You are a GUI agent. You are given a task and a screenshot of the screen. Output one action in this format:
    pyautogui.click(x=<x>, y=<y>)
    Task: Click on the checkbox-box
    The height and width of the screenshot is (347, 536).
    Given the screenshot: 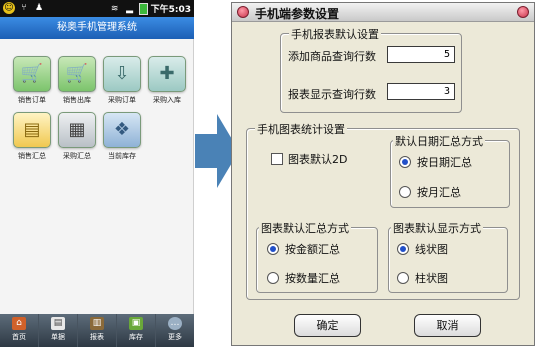 What is the action you would take?
    pyautogui.click(x=277, y=159)
    